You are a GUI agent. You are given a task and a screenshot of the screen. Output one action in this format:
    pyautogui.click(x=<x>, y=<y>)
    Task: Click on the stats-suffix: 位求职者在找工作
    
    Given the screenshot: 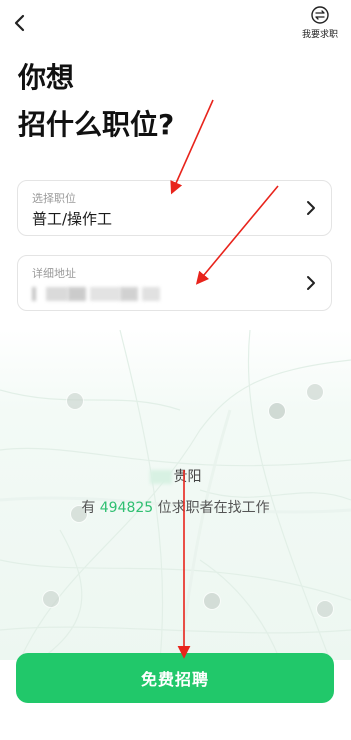 What is the action you would take?
    pyautogui.click(x=213, y=508)
    